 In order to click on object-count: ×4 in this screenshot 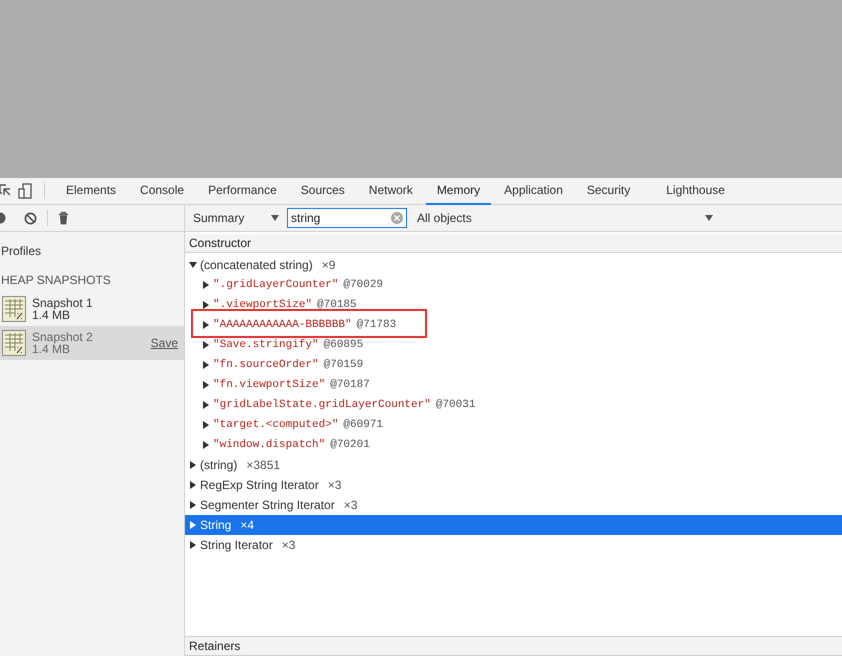, I will do `click(247, 525)`.